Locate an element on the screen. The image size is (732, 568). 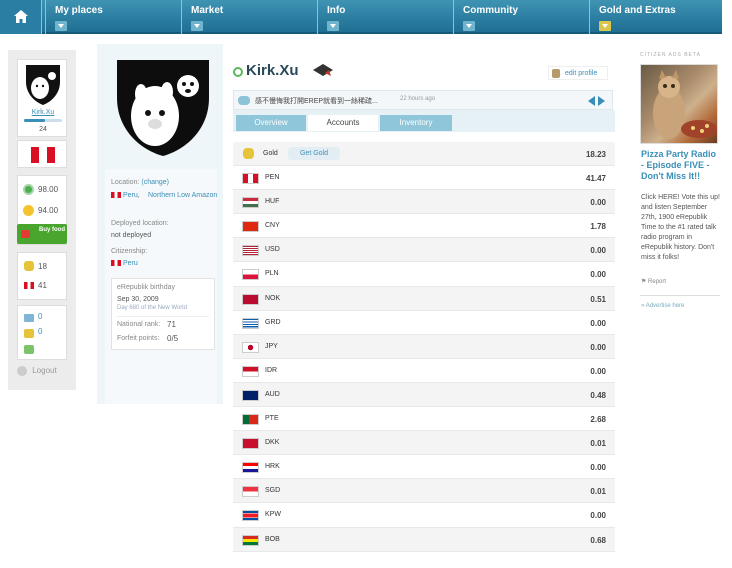
currency-code: Gold is located at coordinates (270, 153).